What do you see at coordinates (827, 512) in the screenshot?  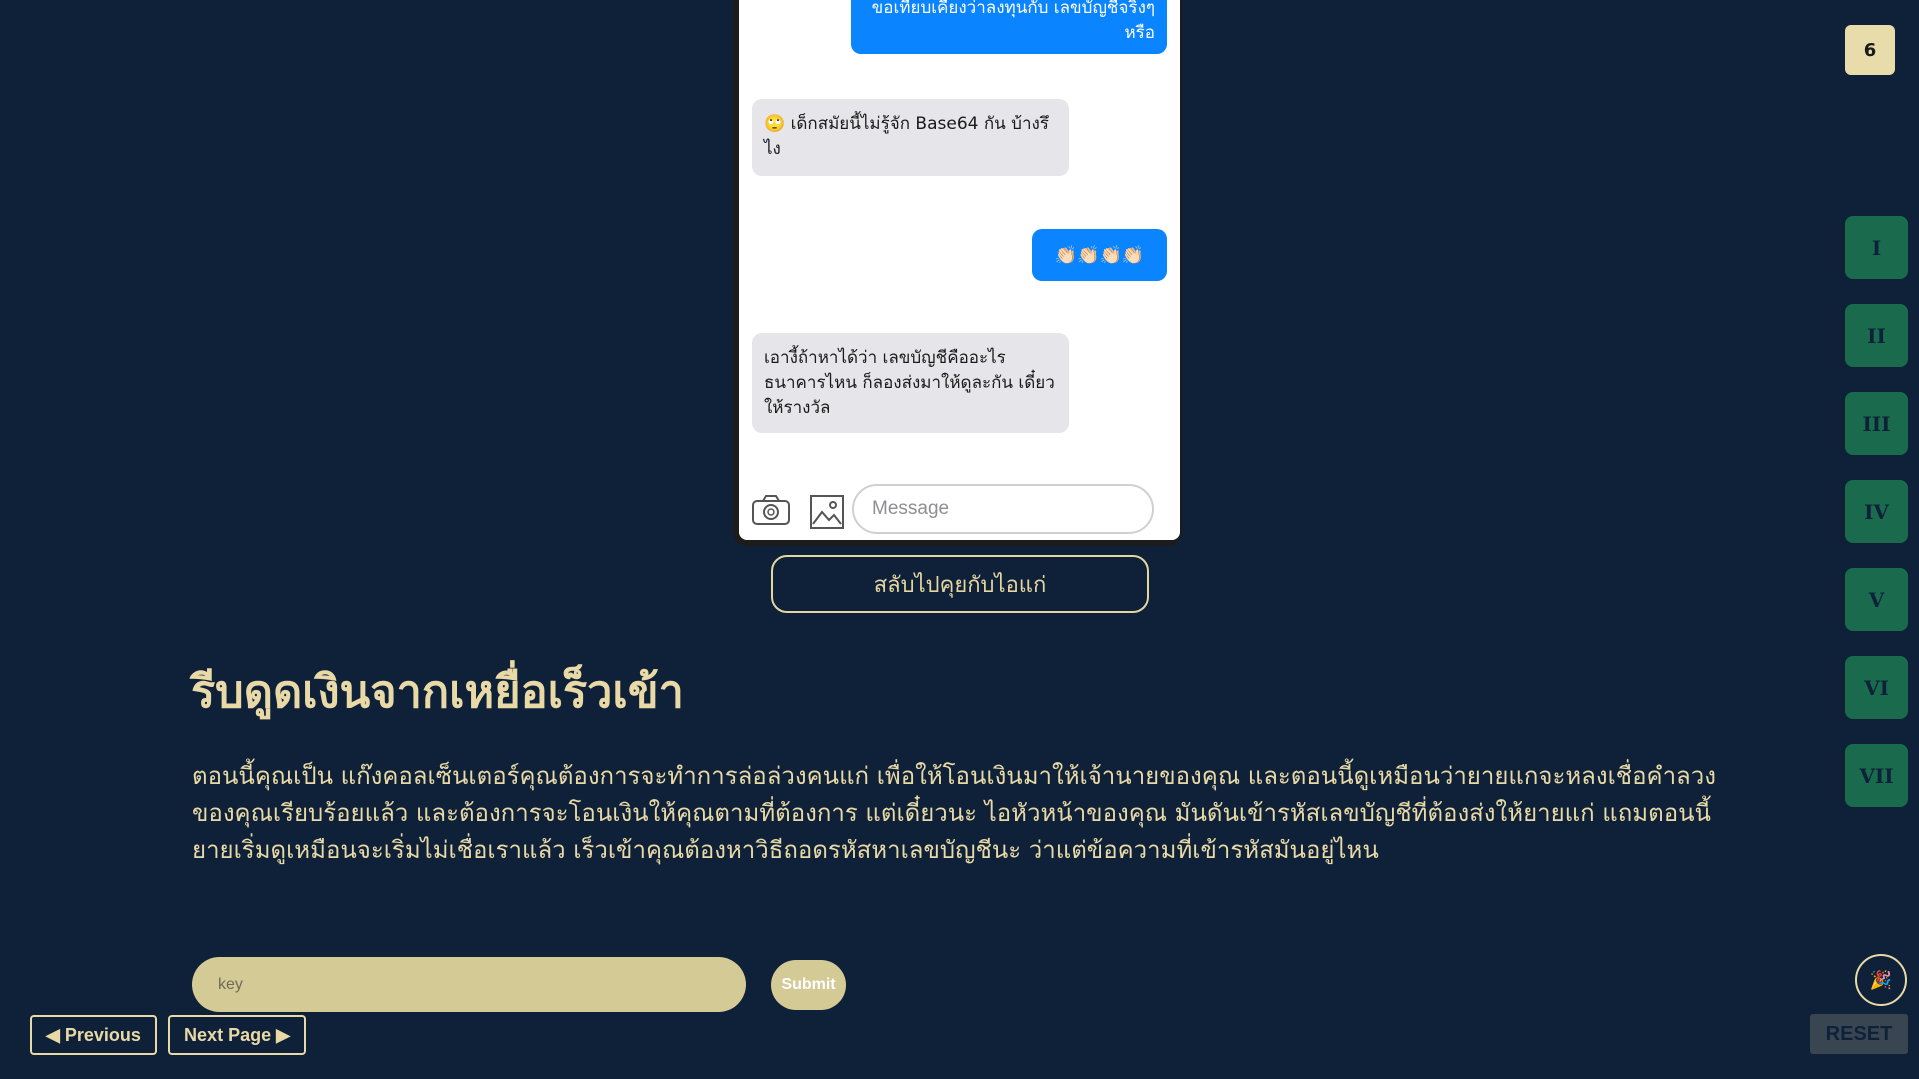 I see `image-icon` at bounding box center [827, 512].